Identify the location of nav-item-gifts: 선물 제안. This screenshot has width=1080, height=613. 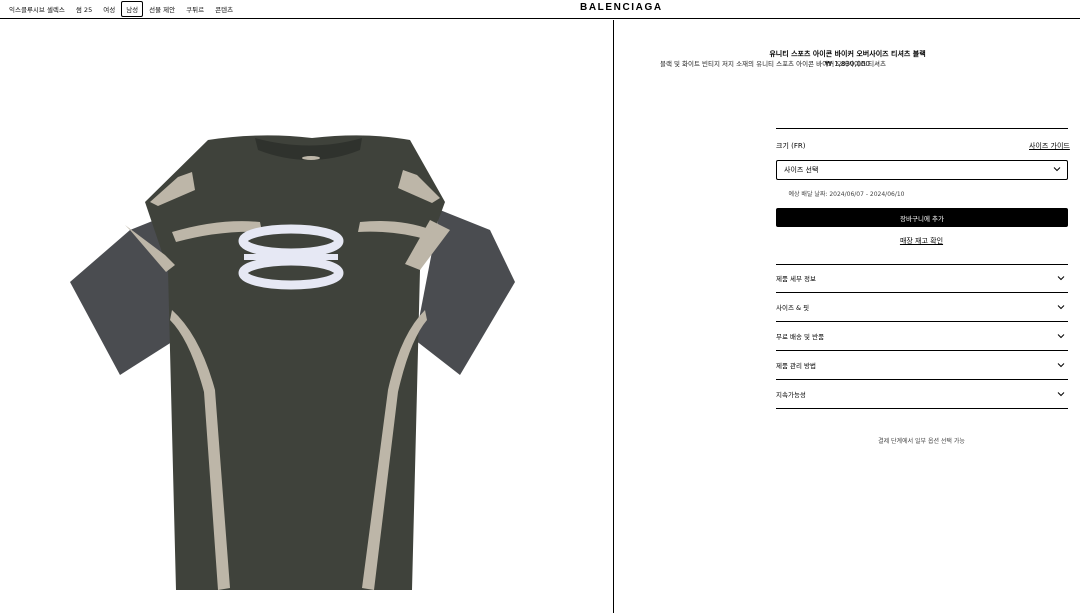
(162, 9).